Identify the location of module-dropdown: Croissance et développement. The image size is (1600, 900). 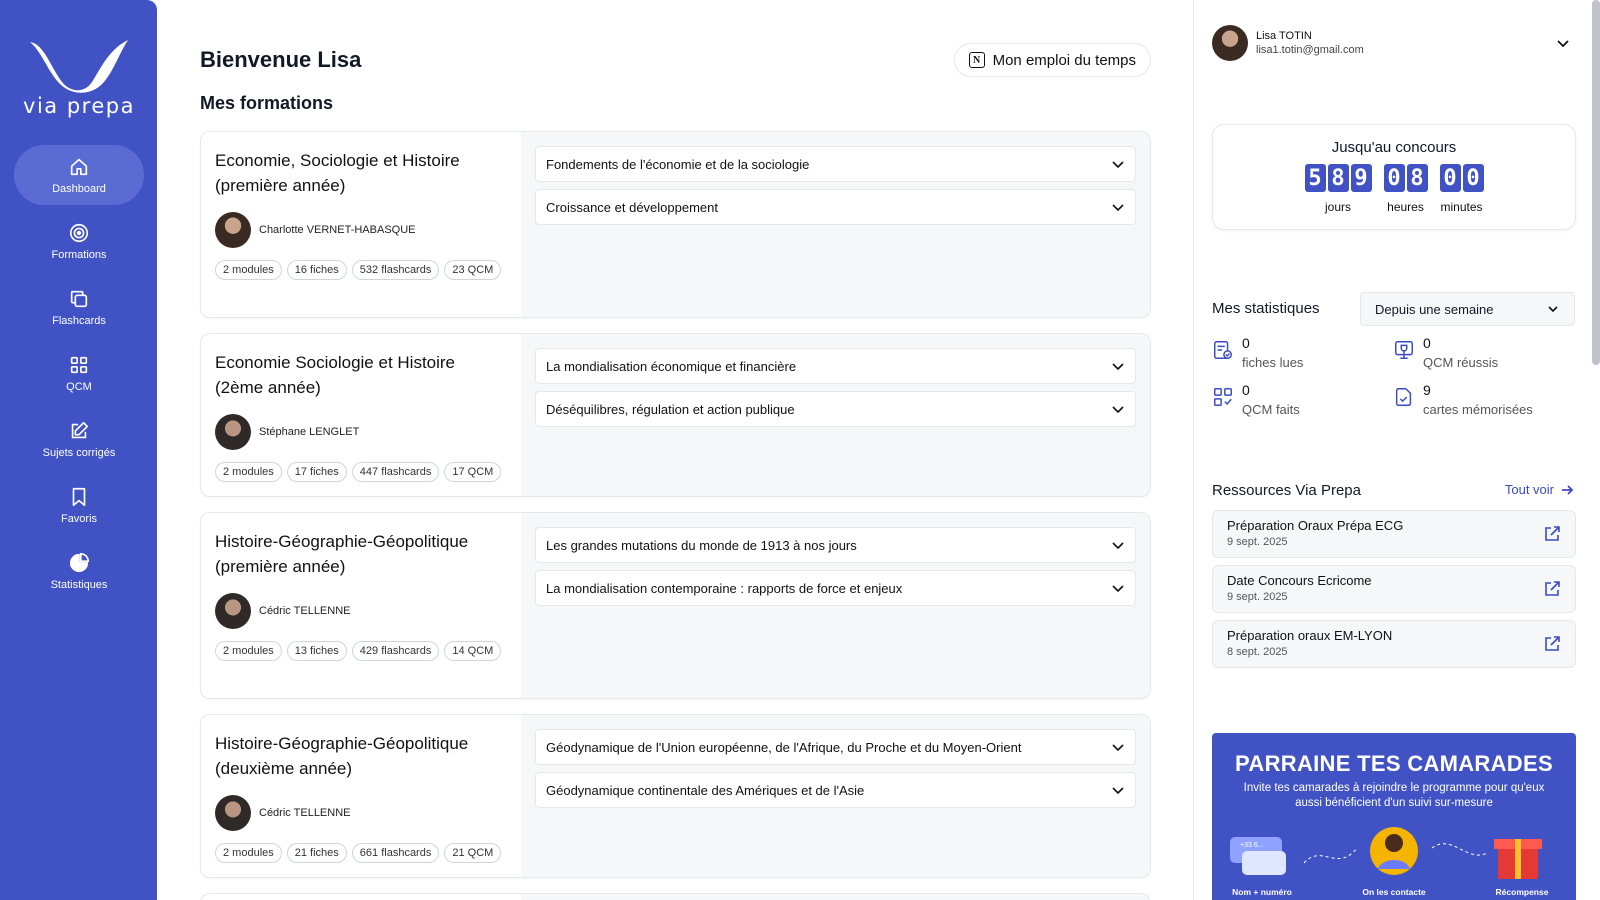
(835, 207).